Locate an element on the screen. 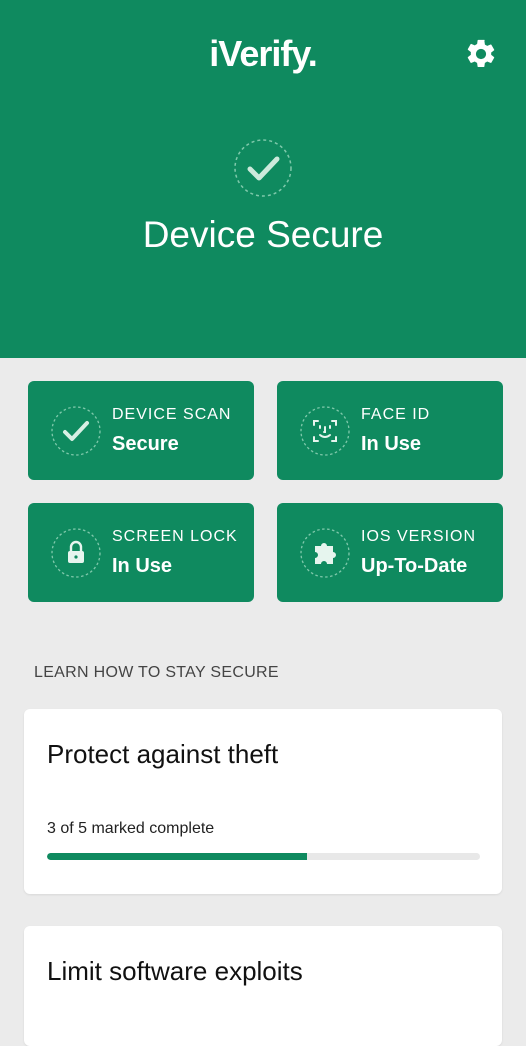 The width and height of the screenshot is (526, 1046). tile-face-id: FACE ID In Use is located at coordinates (390, 430).